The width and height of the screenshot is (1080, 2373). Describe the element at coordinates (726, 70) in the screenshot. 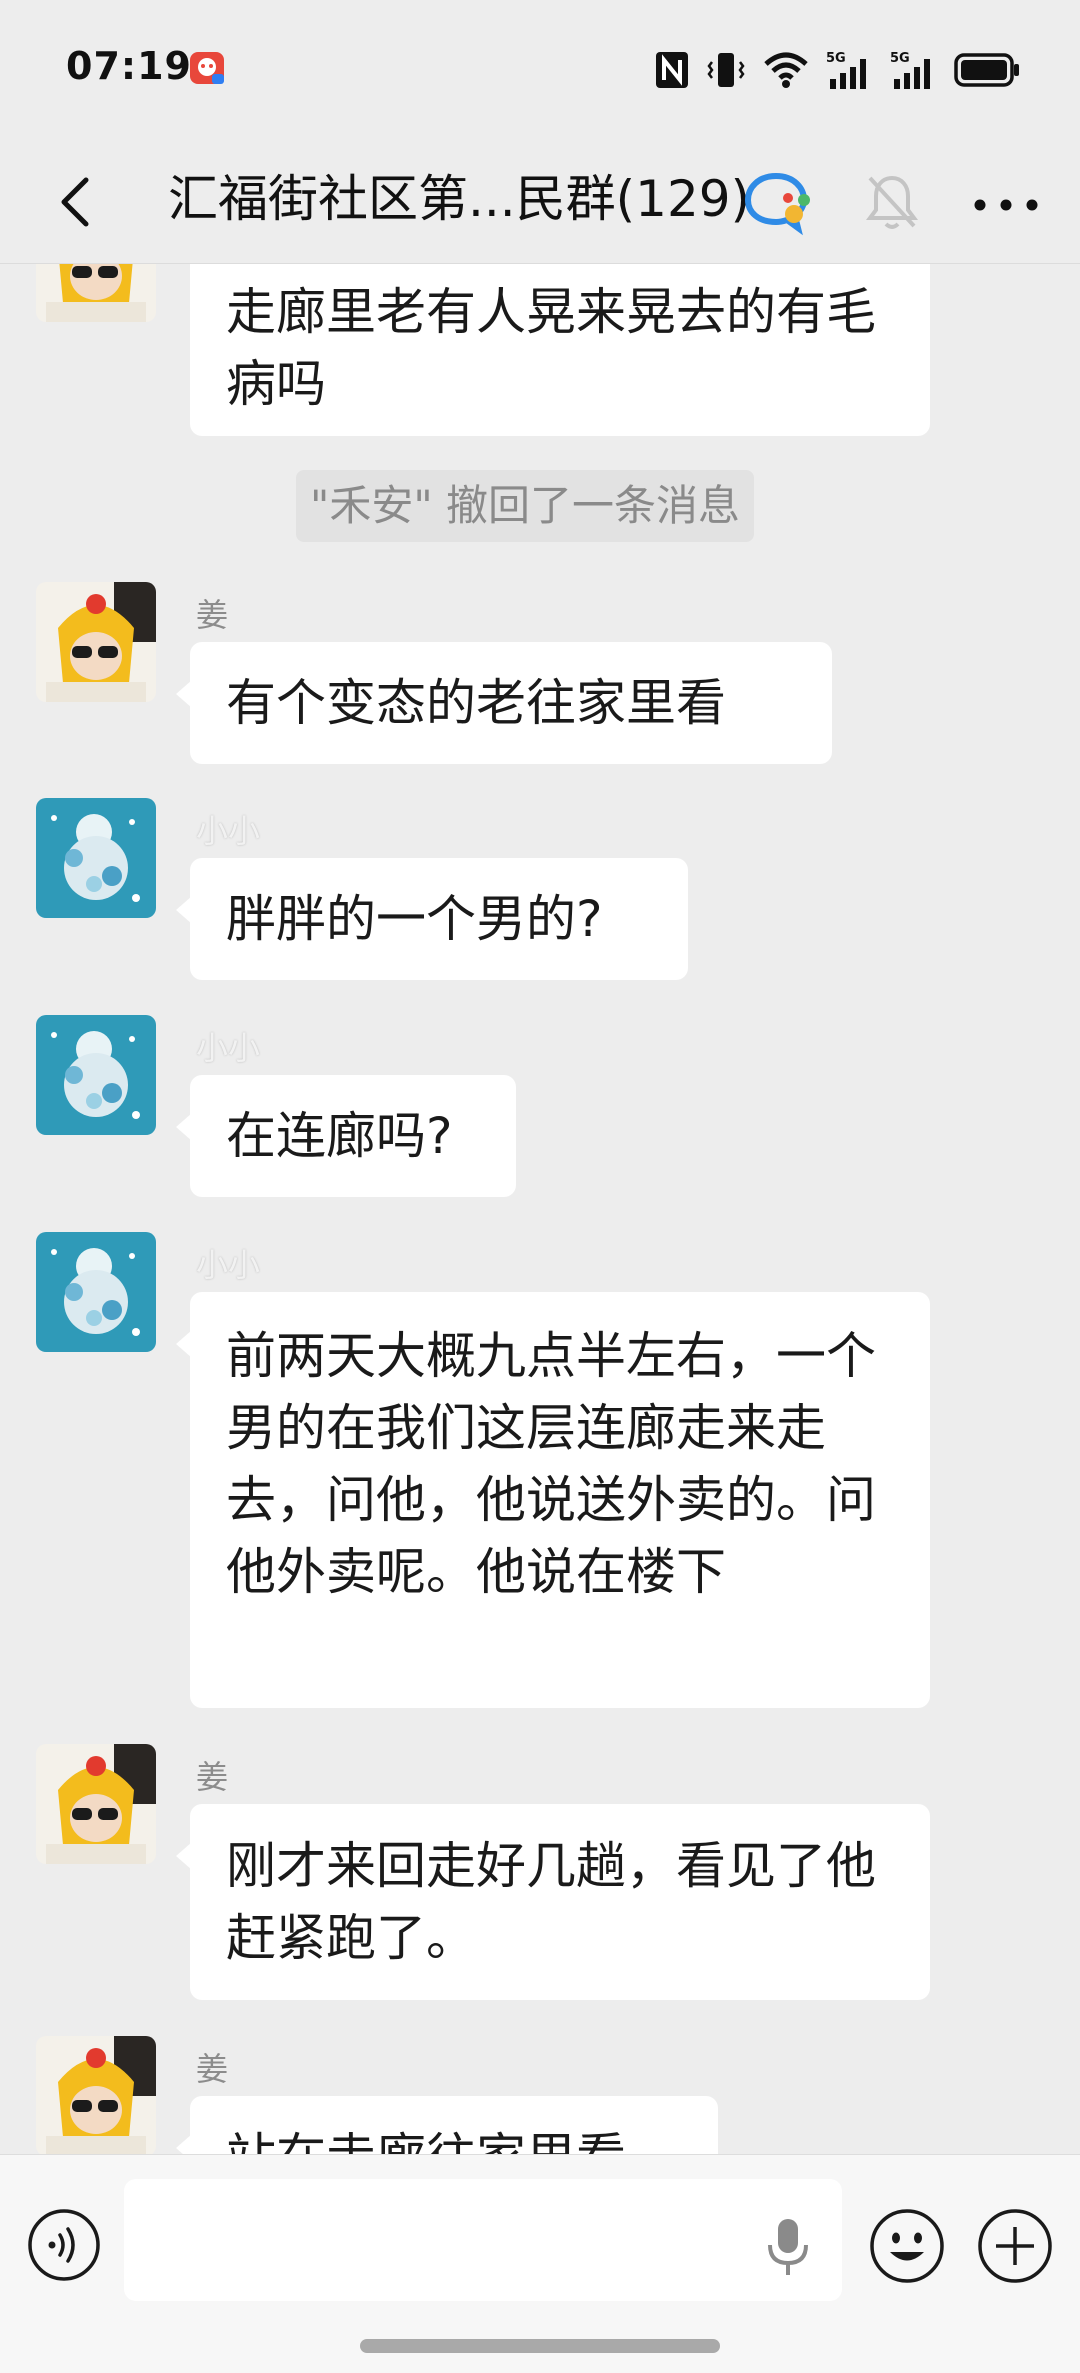

I see `vibrate-icon` at that location.